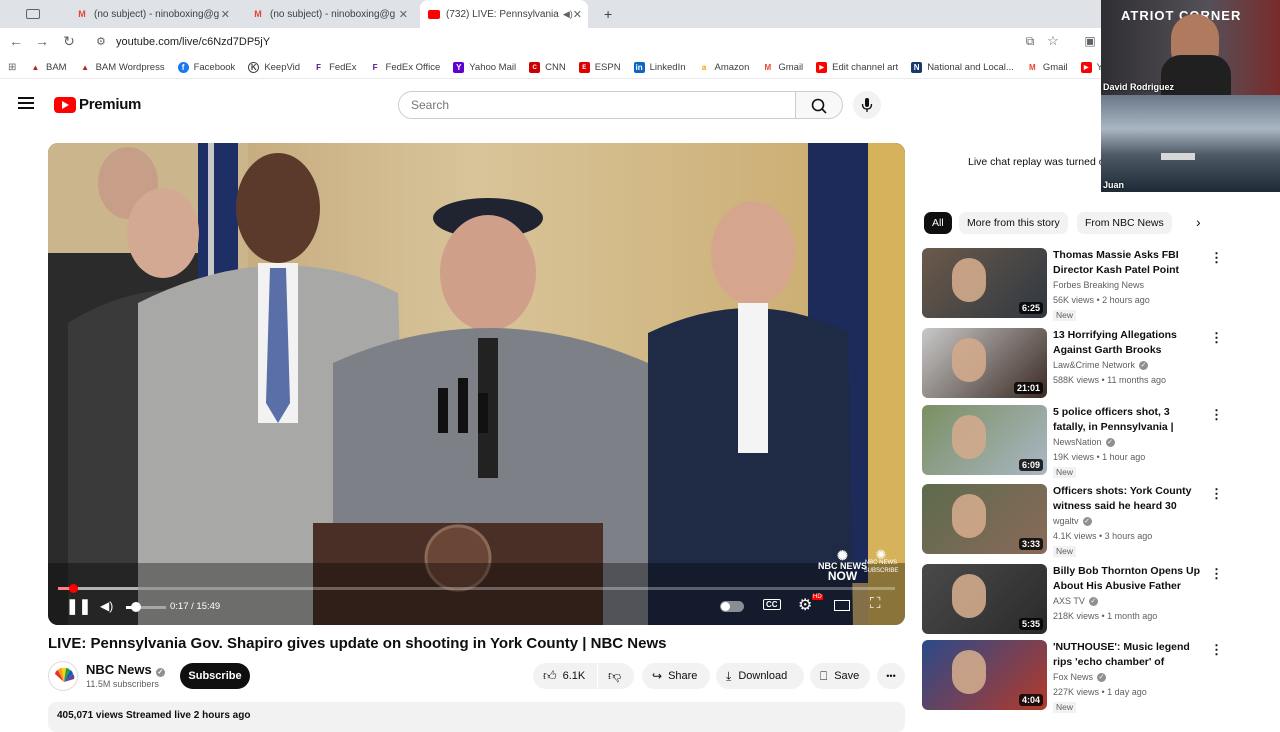  Describe the element at coordinates (1013, 223) in the screenshot. I see `chip-more-from-story: More from this story` at that location.